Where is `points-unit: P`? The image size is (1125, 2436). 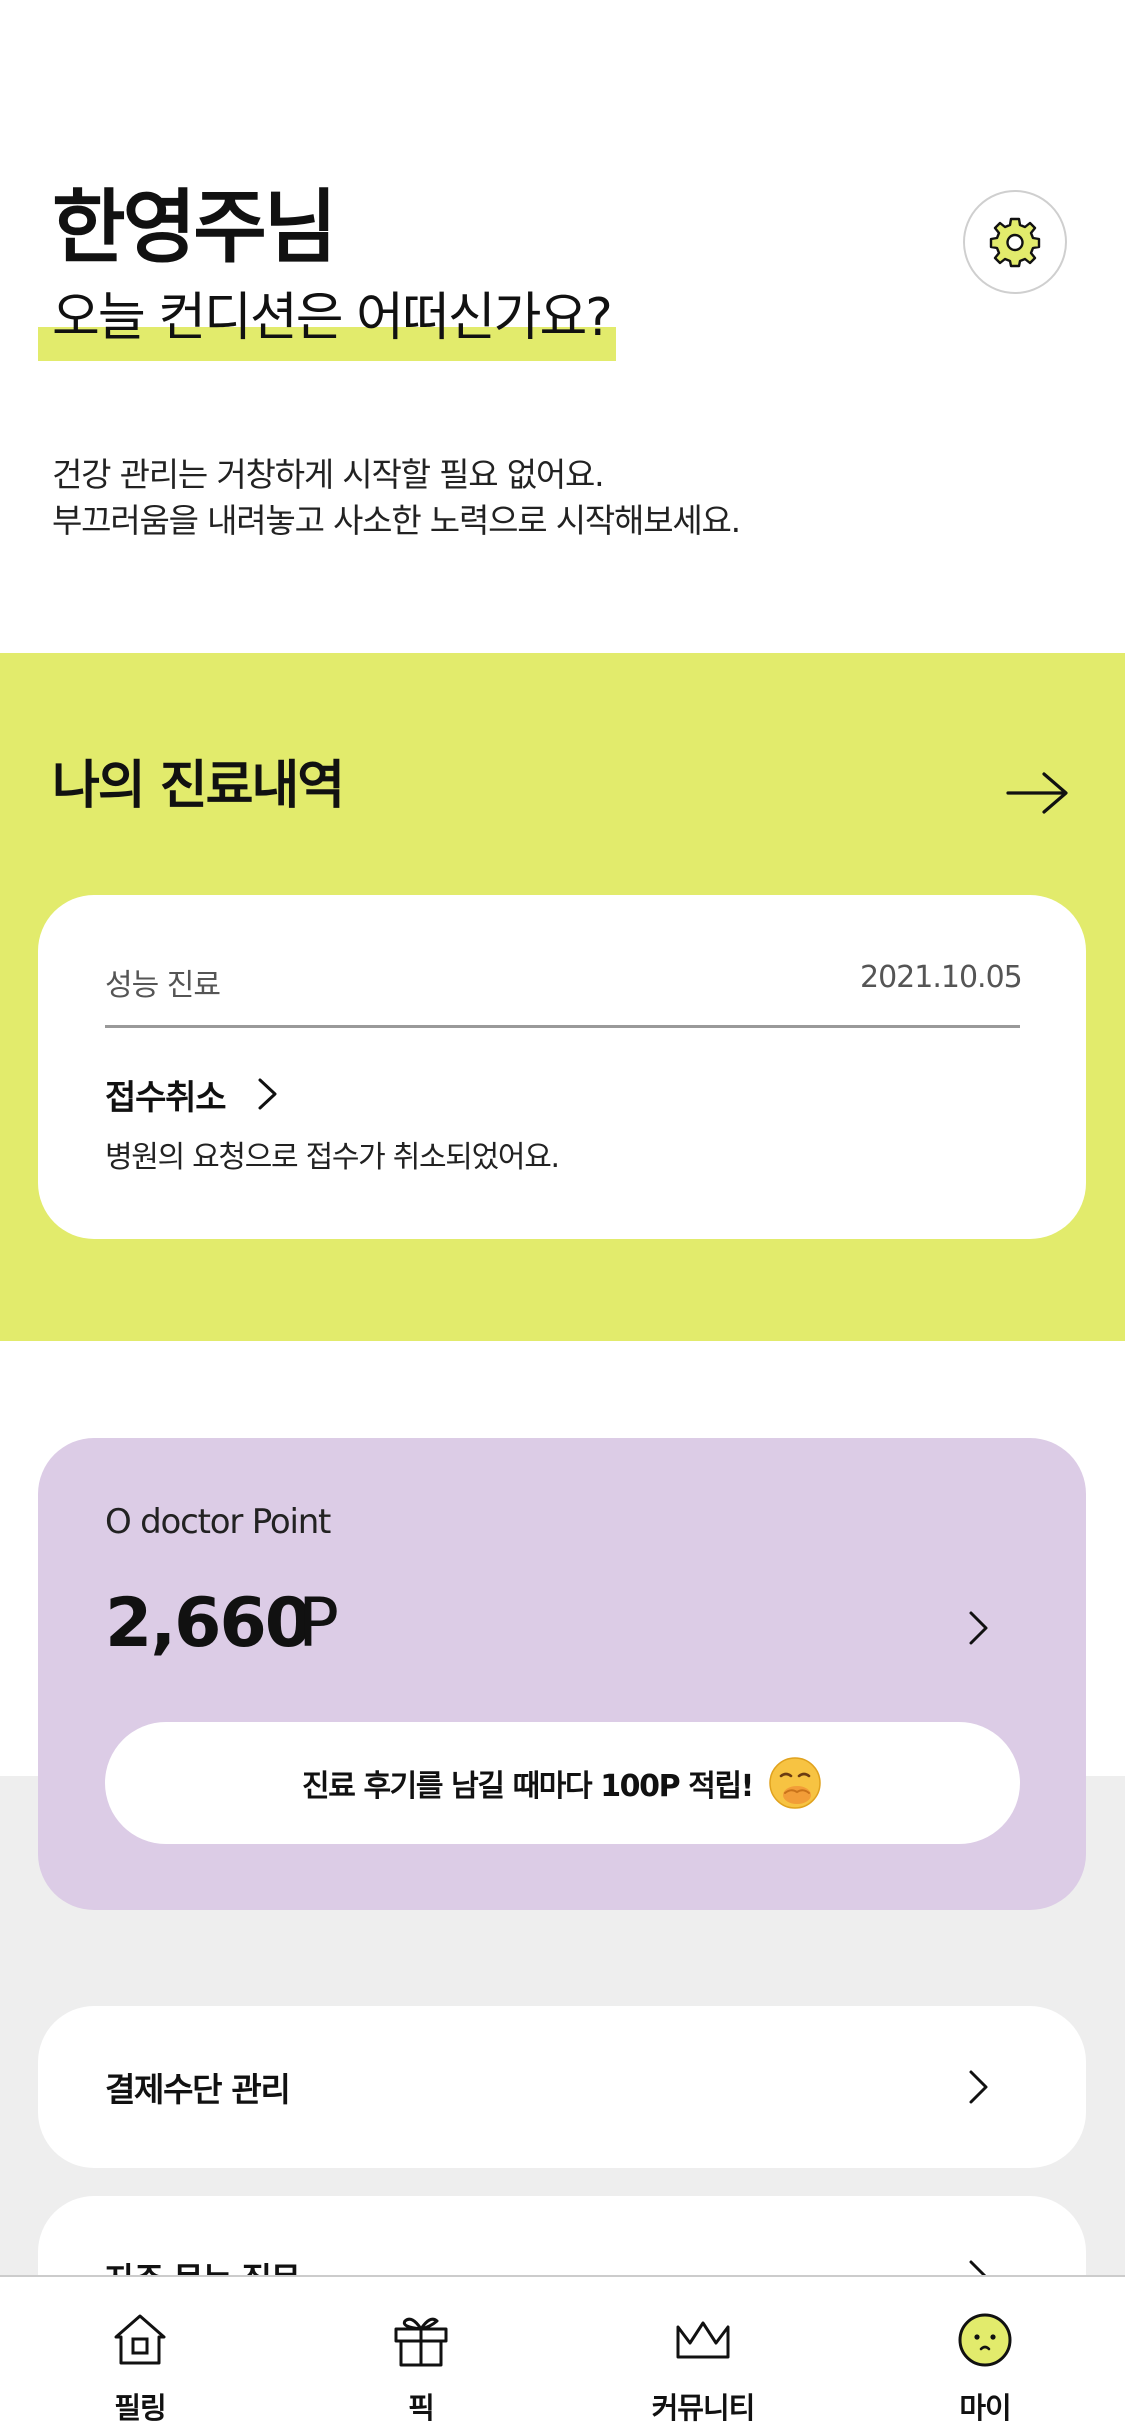 points-unit: P is located at coordinates (319, 1623).